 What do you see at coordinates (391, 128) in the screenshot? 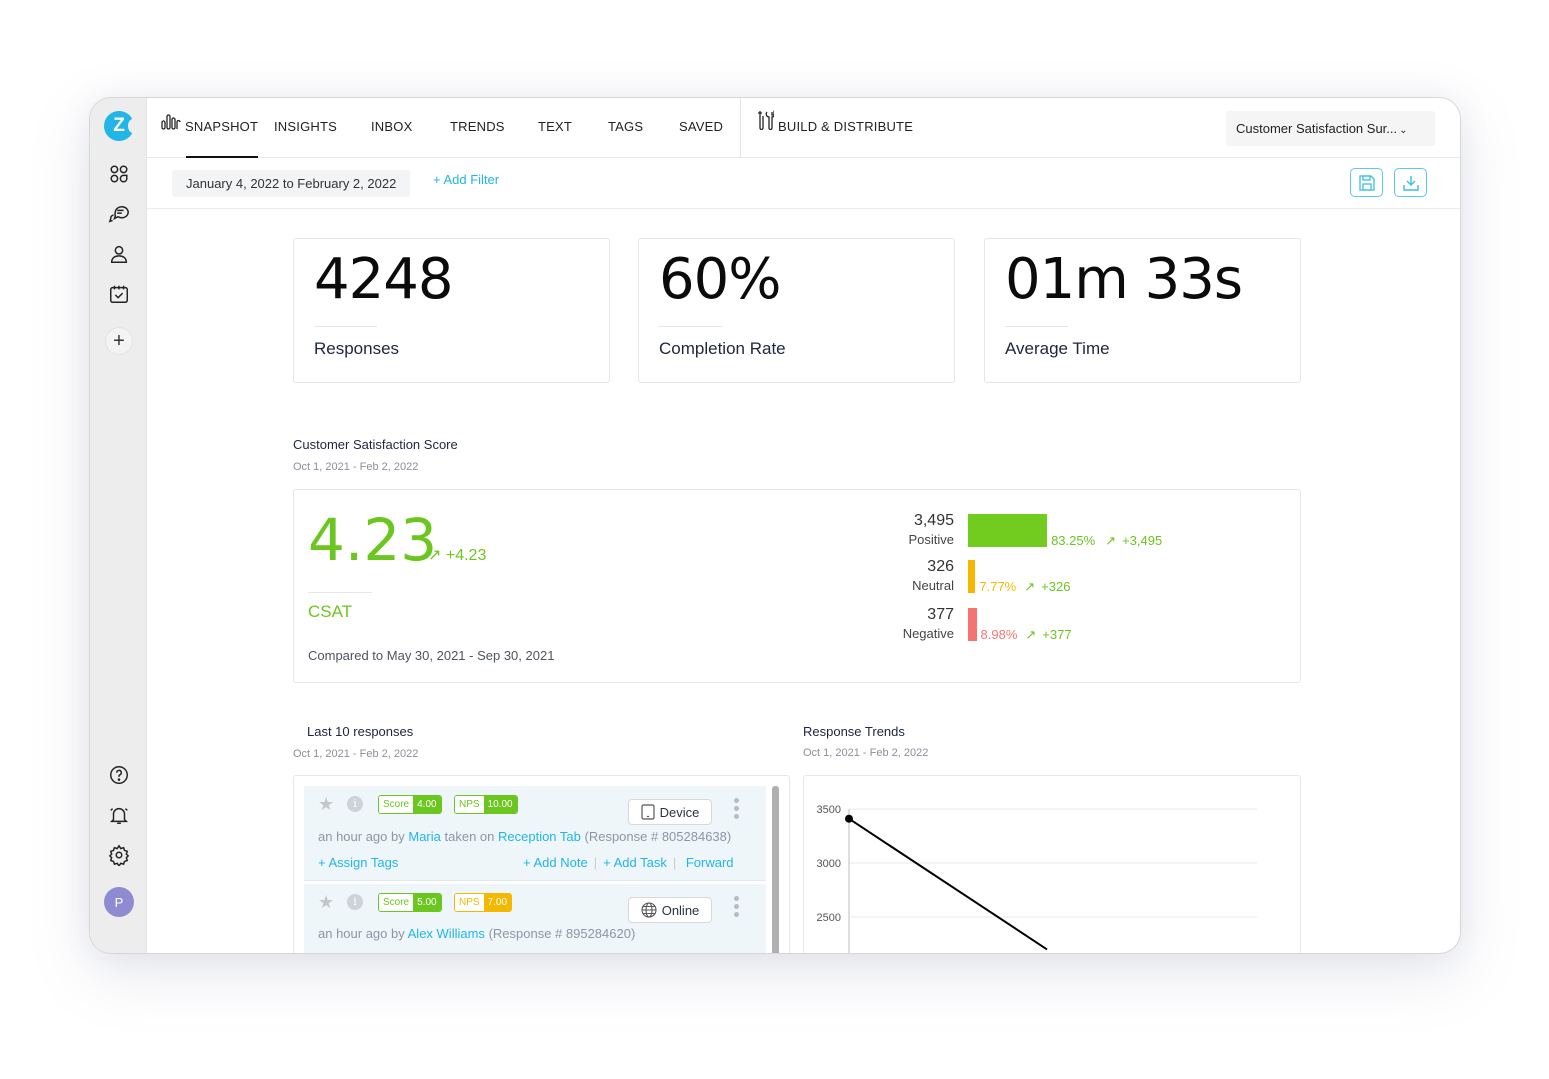
I see `tab-inbox: INBOX` at bounding box center [391, 128].